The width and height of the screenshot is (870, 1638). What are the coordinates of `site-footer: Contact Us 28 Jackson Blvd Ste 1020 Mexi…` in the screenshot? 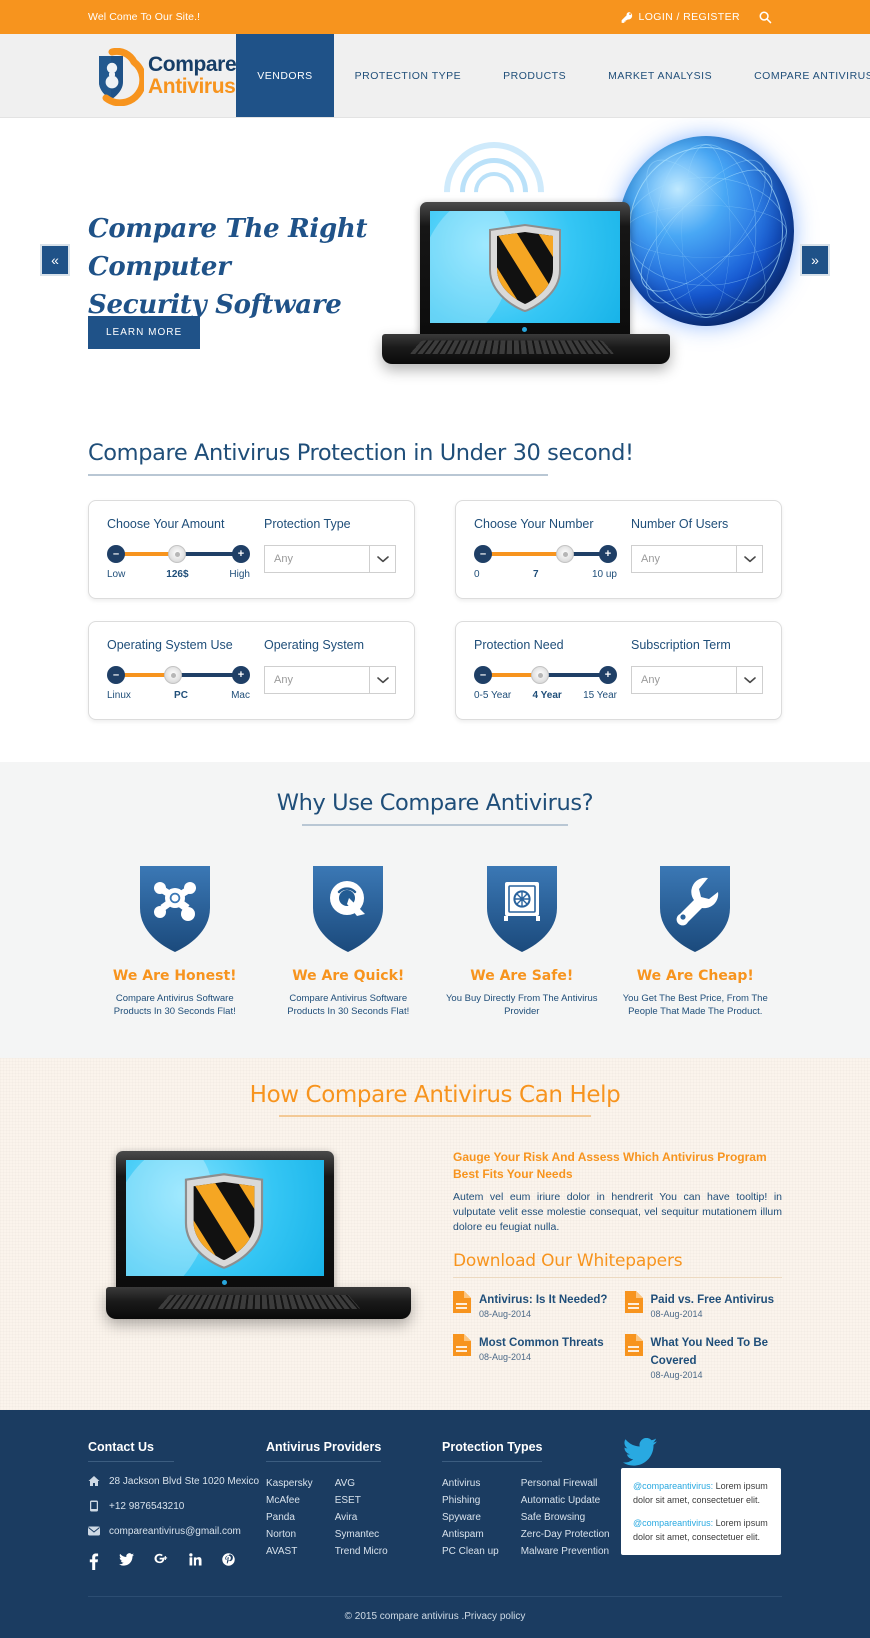 It's located at (435, 1524).